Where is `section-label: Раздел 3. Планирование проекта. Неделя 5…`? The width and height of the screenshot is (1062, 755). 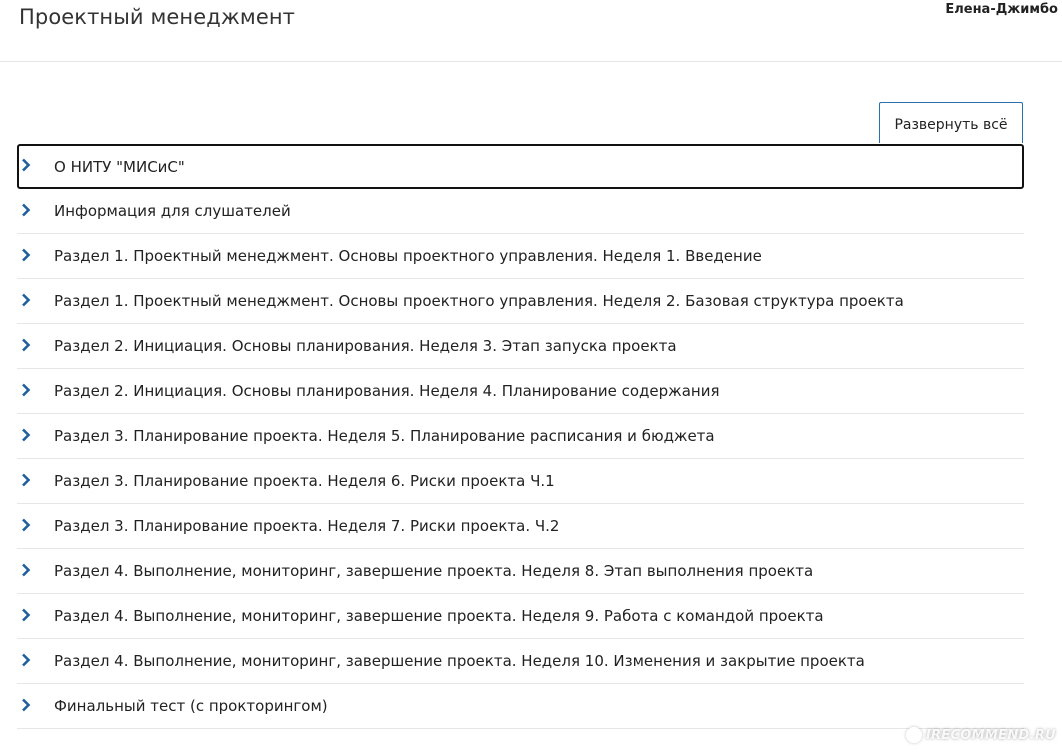 section-label: Раздел 3. Планирование проекта. Неделя 5… is located at coordinates (384, 436).